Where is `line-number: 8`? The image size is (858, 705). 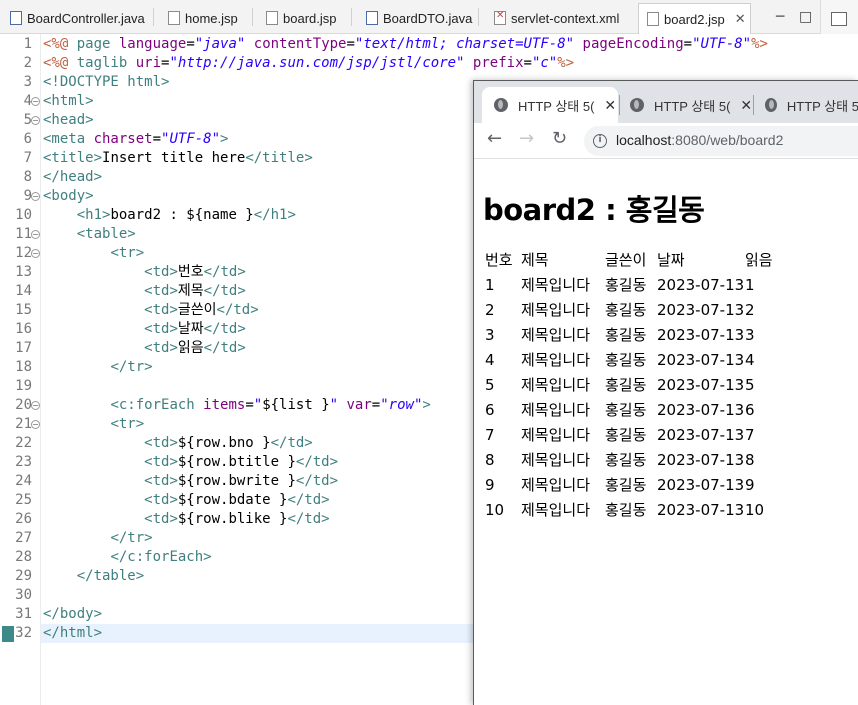
line-number: 8 is located at coordinates (27, 177).